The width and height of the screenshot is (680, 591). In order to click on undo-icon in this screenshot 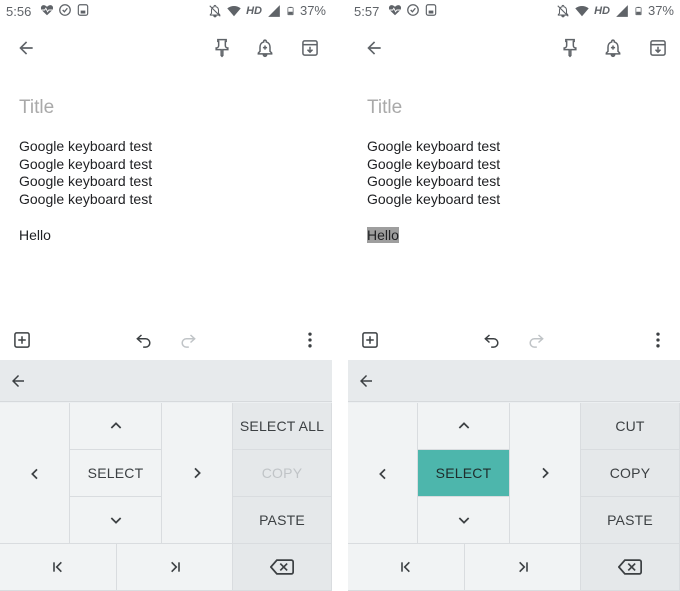, I will do `click(143, 341)`.